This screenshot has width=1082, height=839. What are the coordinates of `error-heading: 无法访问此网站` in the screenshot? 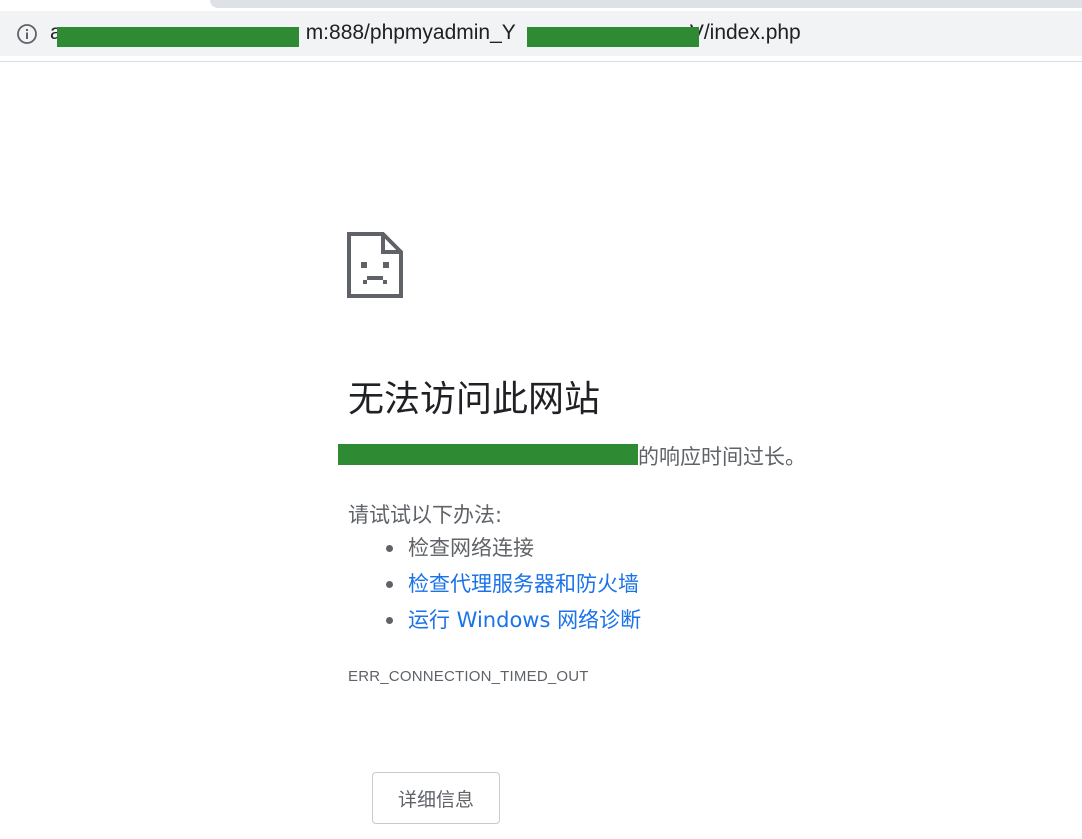 It's located at (474, 399).